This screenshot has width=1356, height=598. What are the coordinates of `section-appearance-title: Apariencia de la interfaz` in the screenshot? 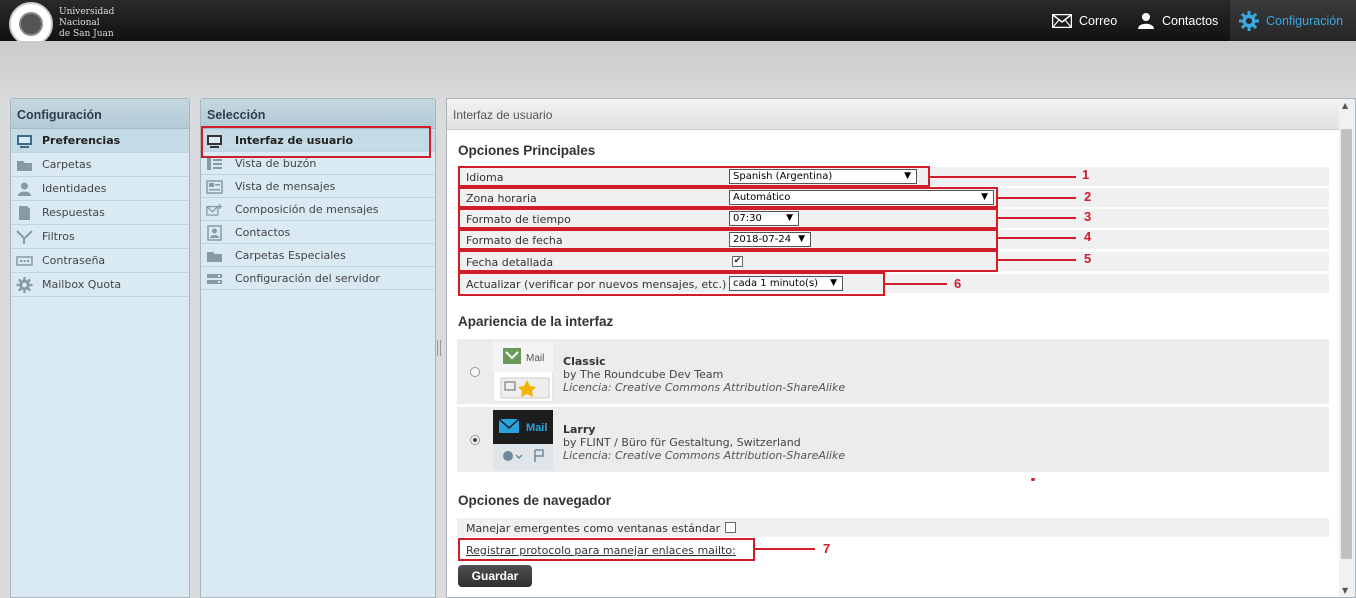 It's located at (536, 321).